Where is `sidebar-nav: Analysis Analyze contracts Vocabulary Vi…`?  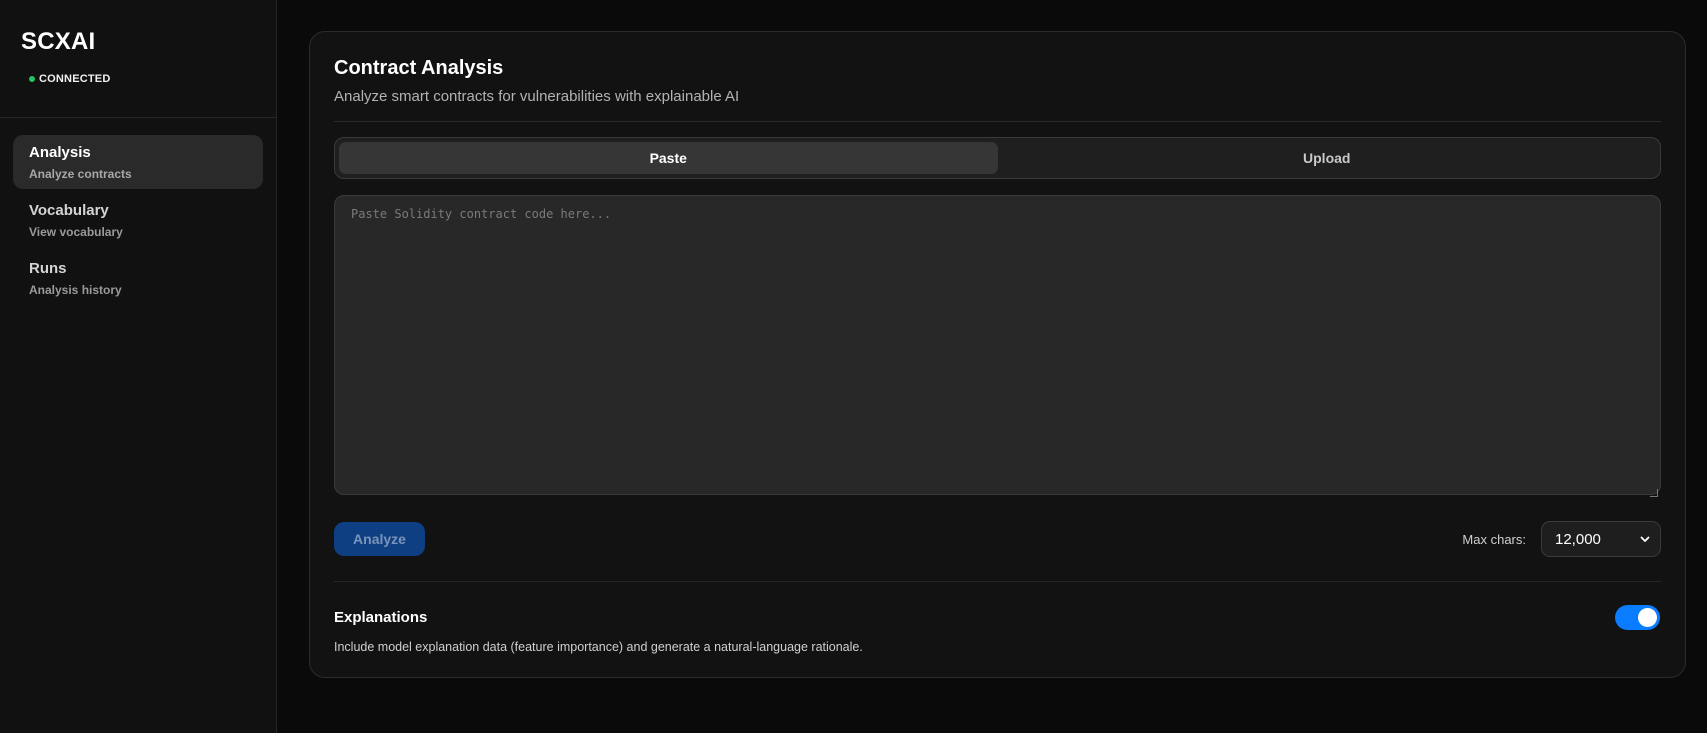
sidebar-nav: Analysis Analyze contracts Vocabulary Vi… is located at coordinates (138, 222).